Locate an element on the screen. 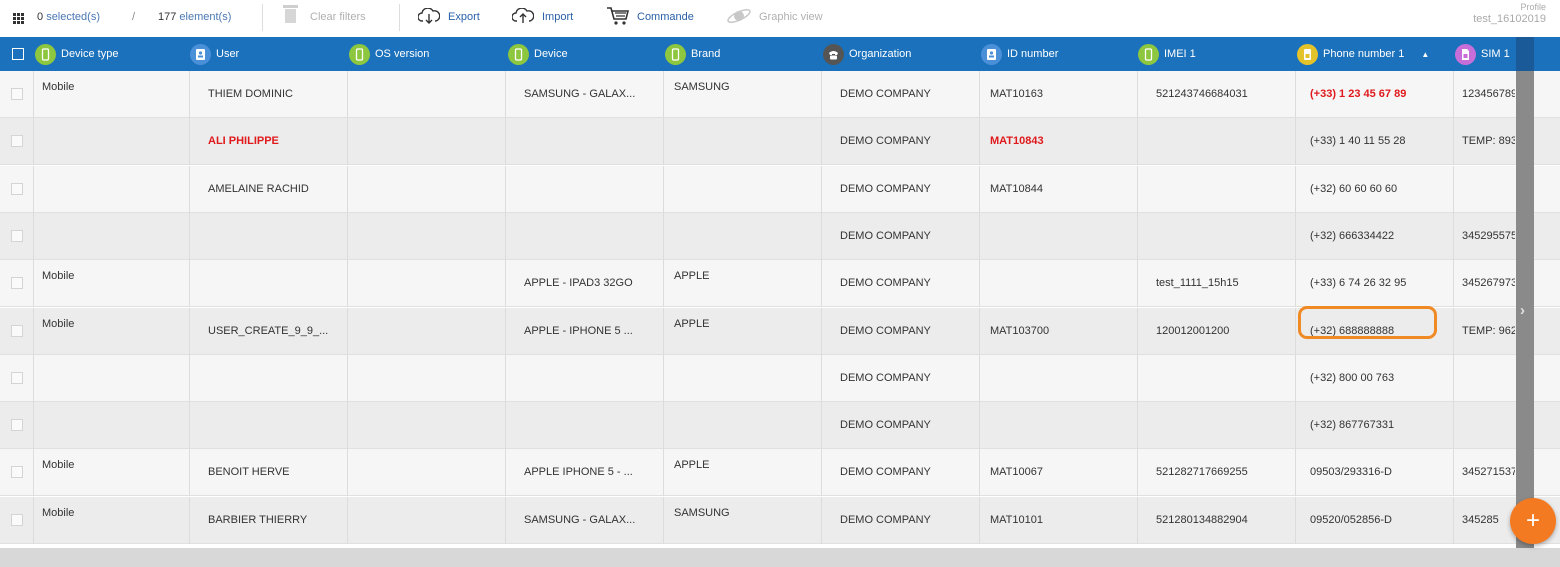  clear-filters-button: Clear filters is located at coordinates (338, 17).